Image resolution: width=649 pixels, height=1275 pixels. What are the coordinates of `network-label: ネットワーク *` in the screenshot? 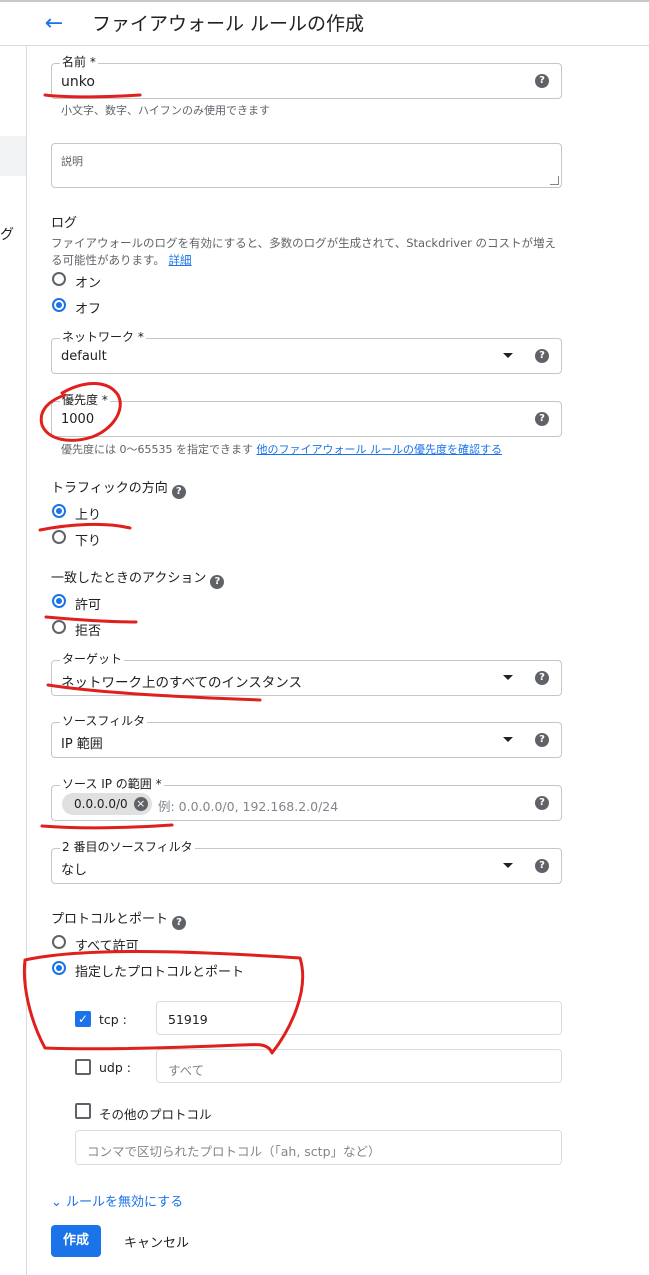 It's located at (103, 337).